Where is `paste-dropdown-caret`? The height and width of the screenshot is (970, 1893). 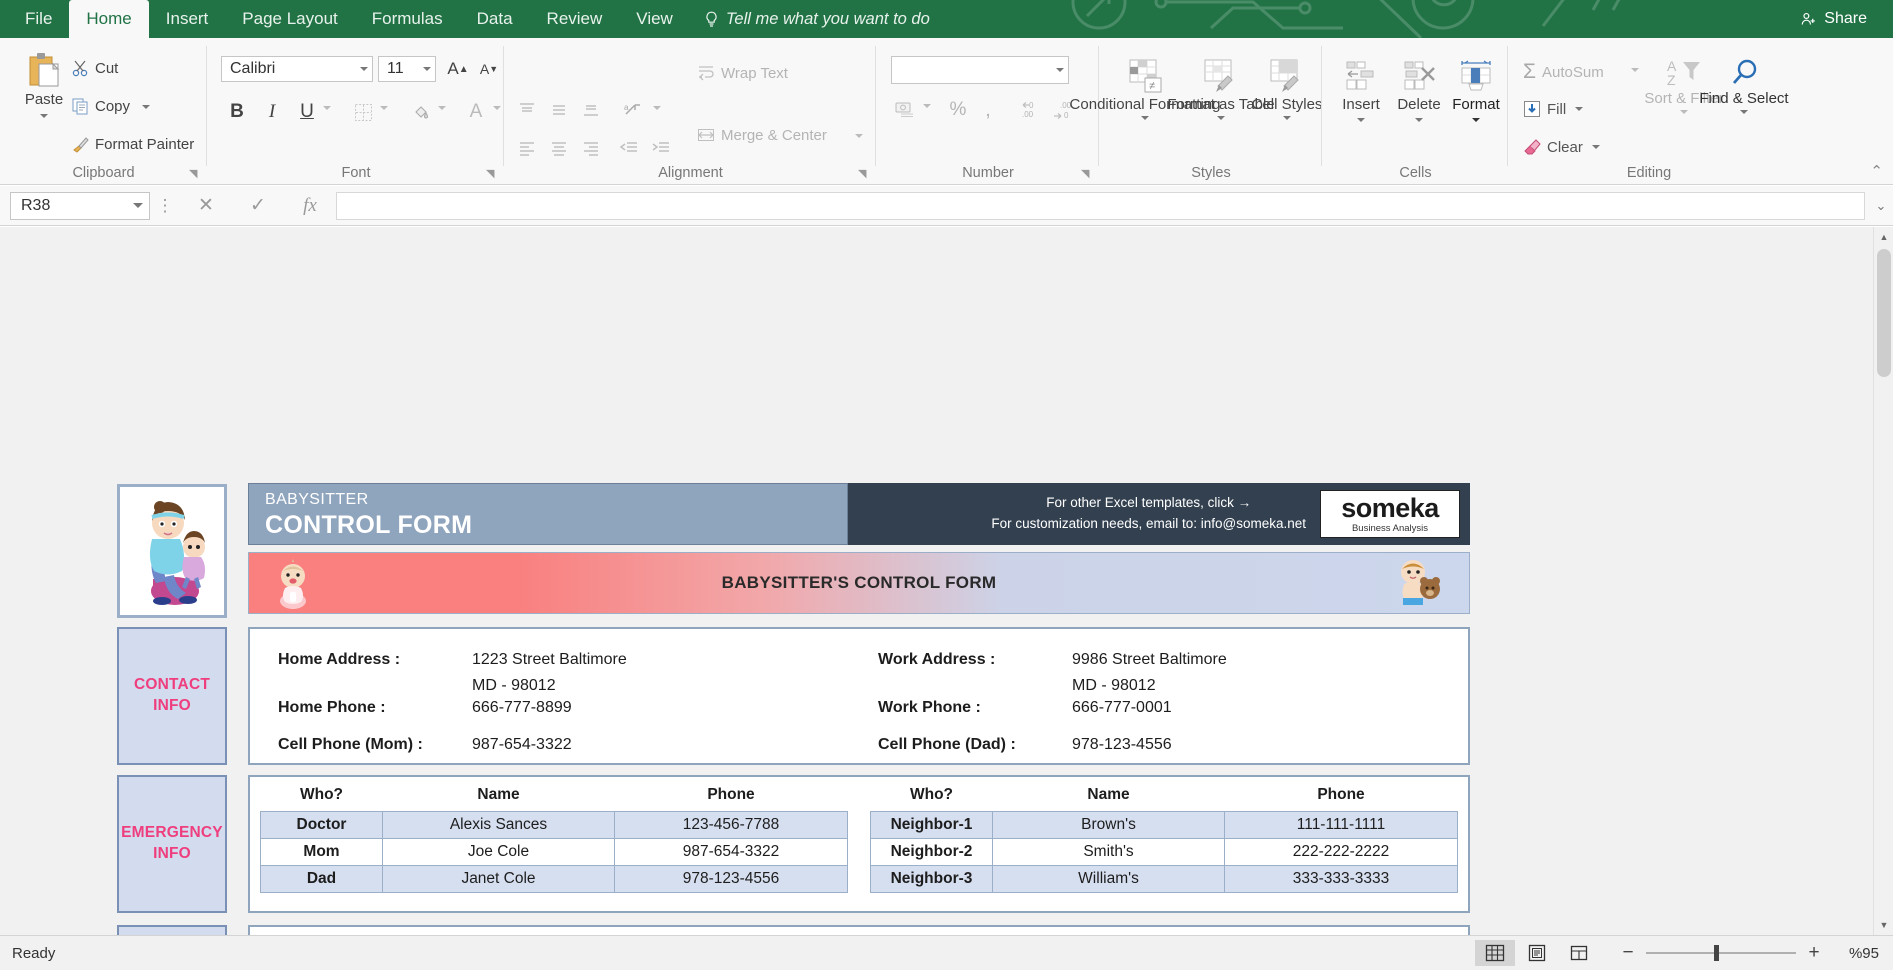 paste-dropdown-caret is located at coordinates (44, 115).